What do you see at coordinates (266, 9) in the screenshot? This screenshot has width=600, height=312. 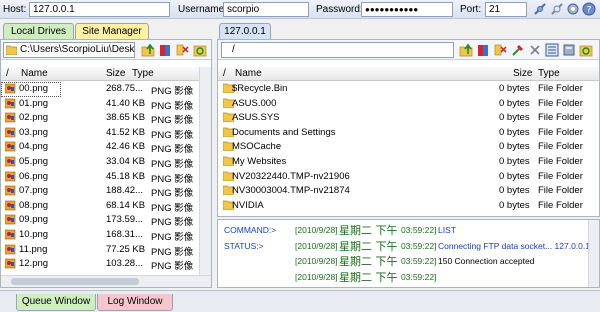 I see `username-input: scorpio` at bounding box center [266, 9].